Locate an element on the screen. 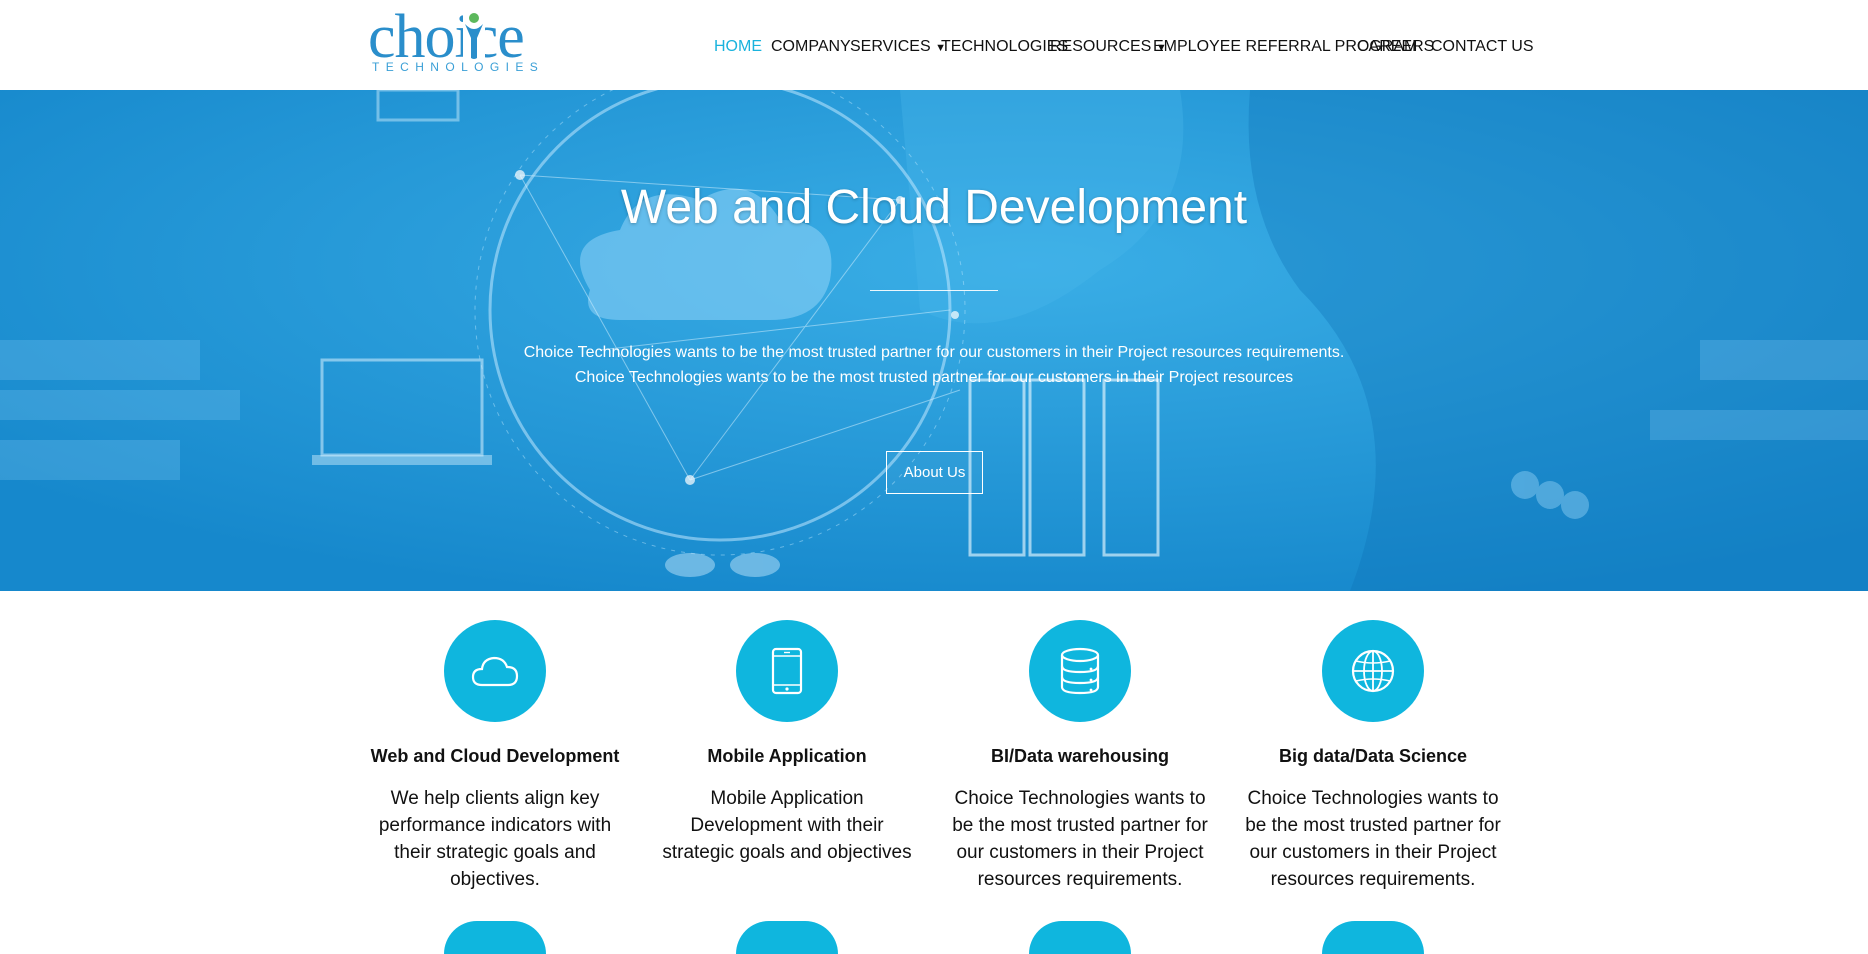  site-logo: choice TECHNOLOGIES is located at coordinates (453, 41).